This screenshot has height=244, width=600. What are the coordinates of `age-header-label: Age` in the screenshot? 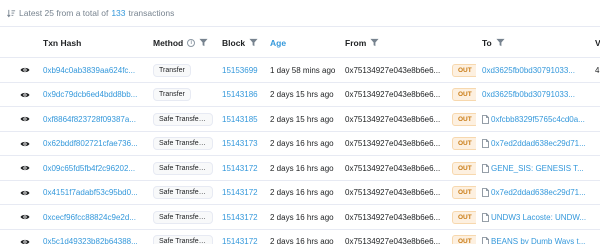 It's located at (278, 43).